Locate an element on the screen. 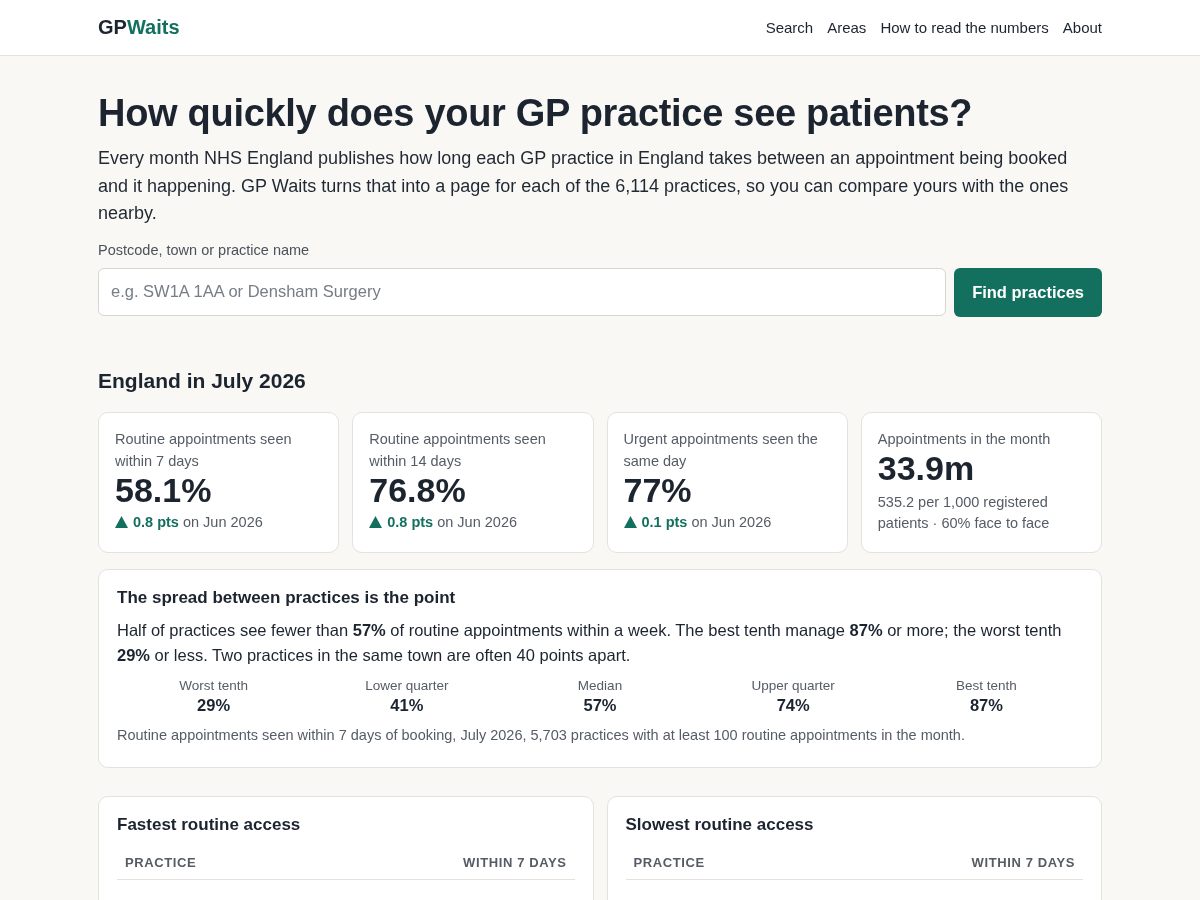  intro-text: Every month NHS England publishes how long each GP practice in England takes between an appointment being booked and it happening. GP Waits turns that into a page for each of the 6,114 practices, so you can compare yours with the ones nearby. is located at coordinates (584, 186).